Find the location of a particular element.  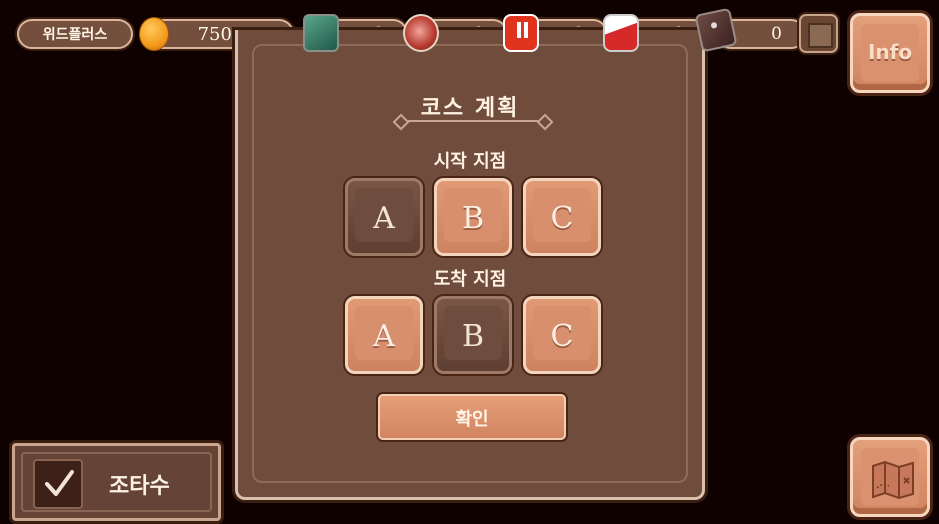

info-button: Info is located at coordinates (890, 53).